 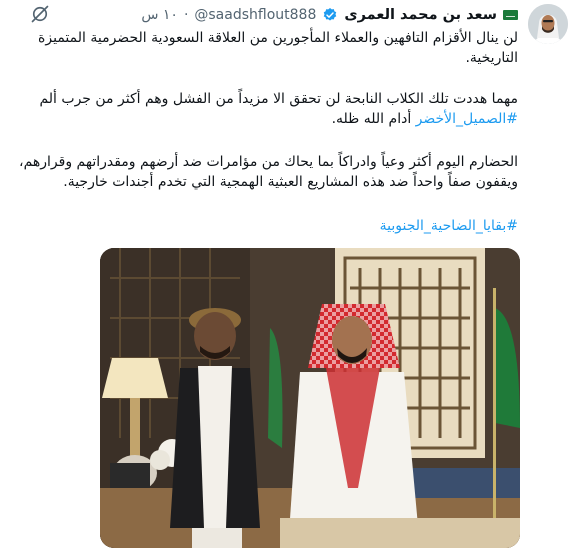 What do you see at coordinates (373, 119) in the screenshot?
I see `paragraph-suffix: أدام الله ظله.` at bounding box center [373, 119].